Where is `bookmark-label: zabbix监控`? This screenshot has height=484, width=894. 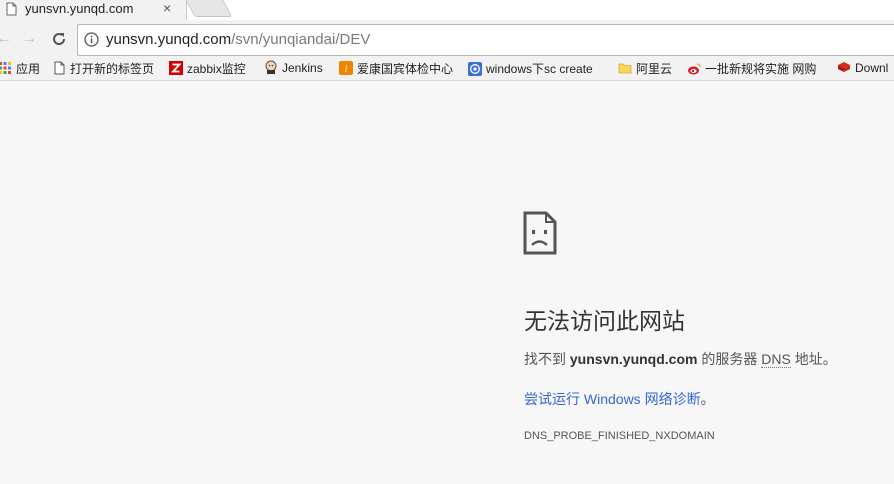 bookmark-label: zabbix监控 is located at coordinates (216, 69).